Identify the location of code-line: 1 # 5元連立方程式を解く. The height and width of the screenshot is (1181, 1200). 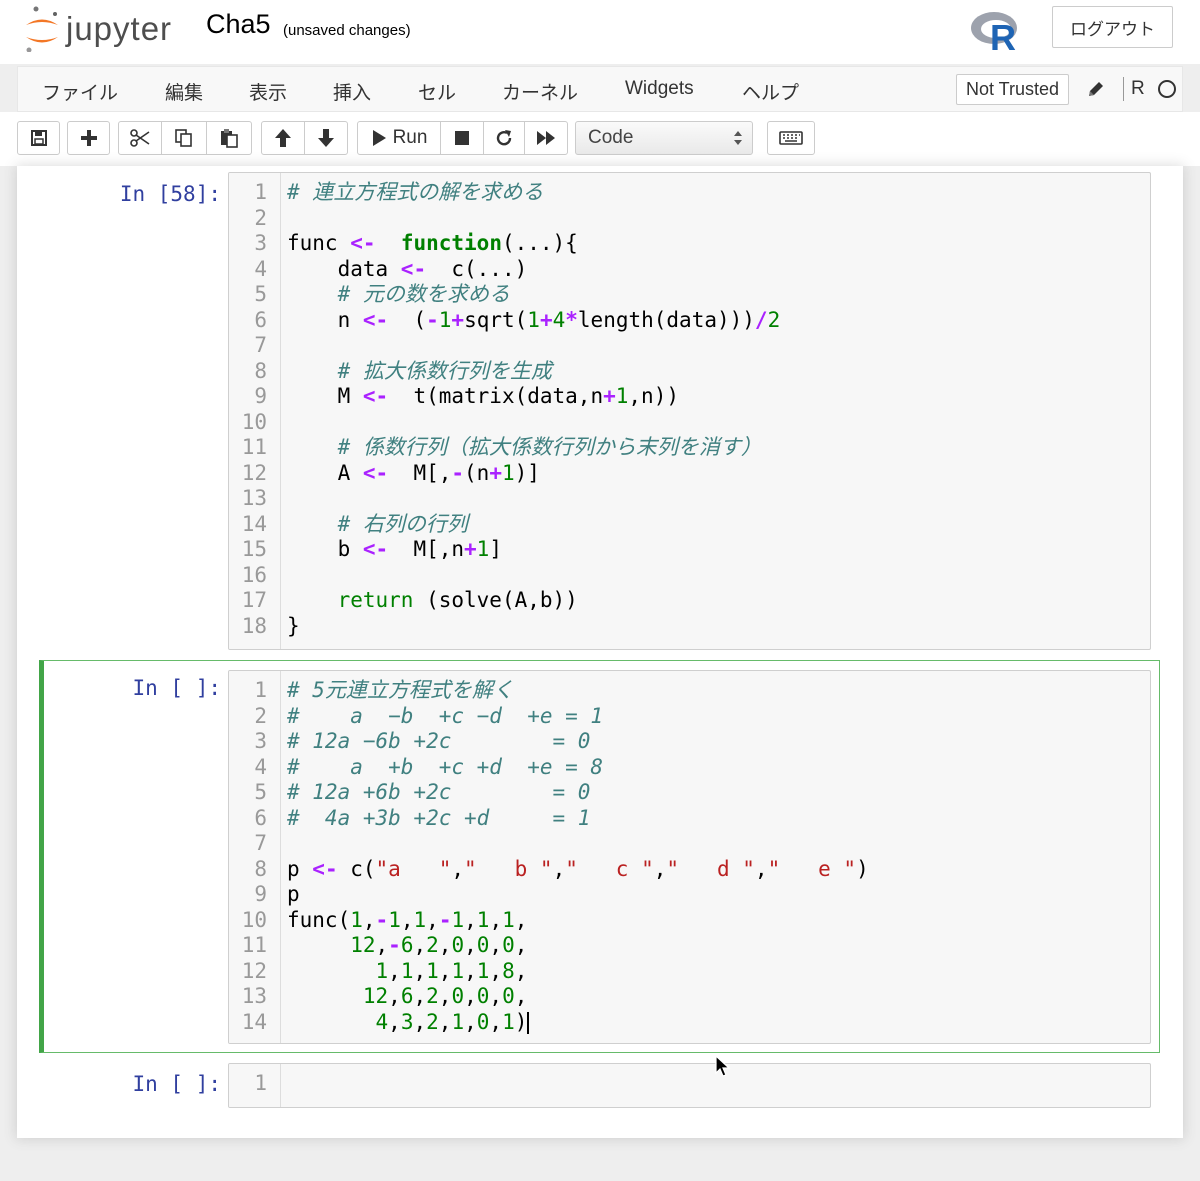
(689, 691).